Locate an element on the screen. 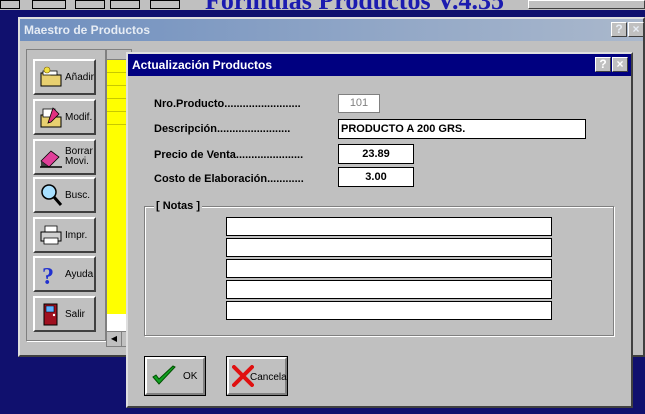  description-input: PRODUCTO A 200 GRS. is located at coordinates (462, 129).